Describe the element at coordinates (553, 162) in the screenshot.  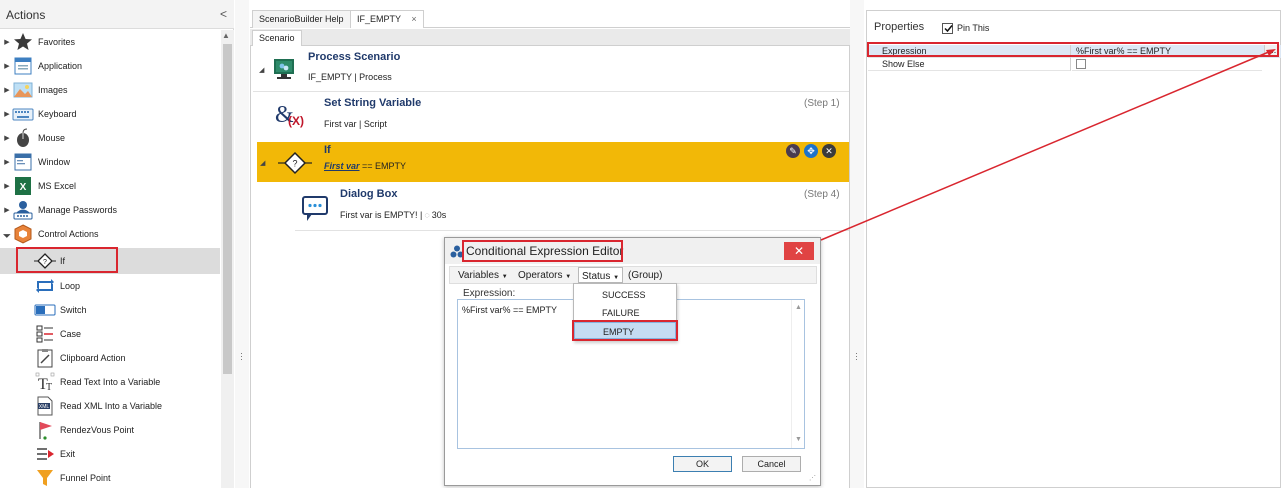
I see `step-if-selected: ◢ ? If First var == EMPTY ✎ ✥ ✕` at that location.